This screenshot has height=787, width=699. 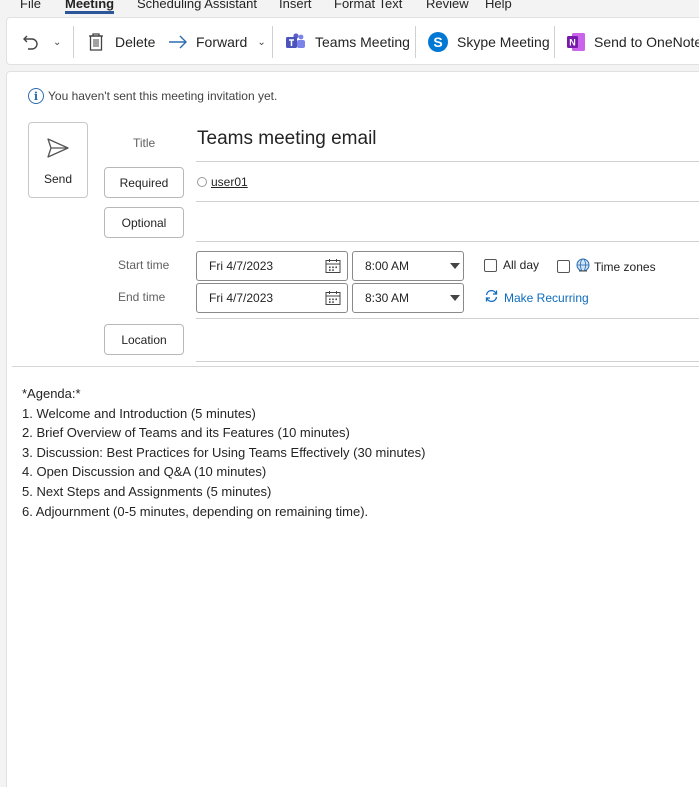 What do you see at coordinates (144, 339) in the screenshot?
I see `location-button: Location` at bounding box center [144, 339].